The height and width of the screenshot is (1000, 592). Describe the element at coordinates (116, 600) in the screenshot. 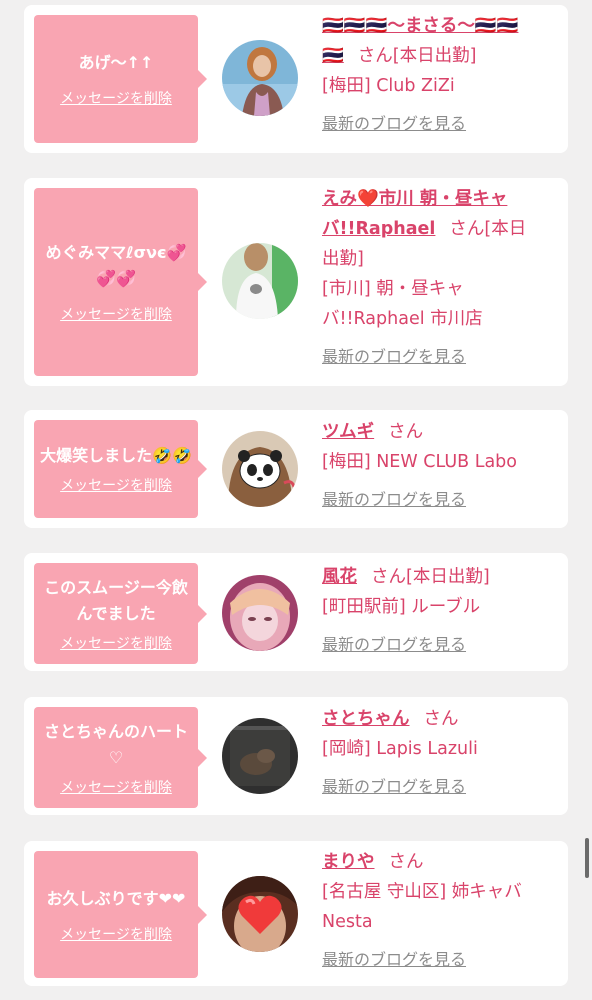

I see `message-text: このスムージー今飲んでました` at that location.